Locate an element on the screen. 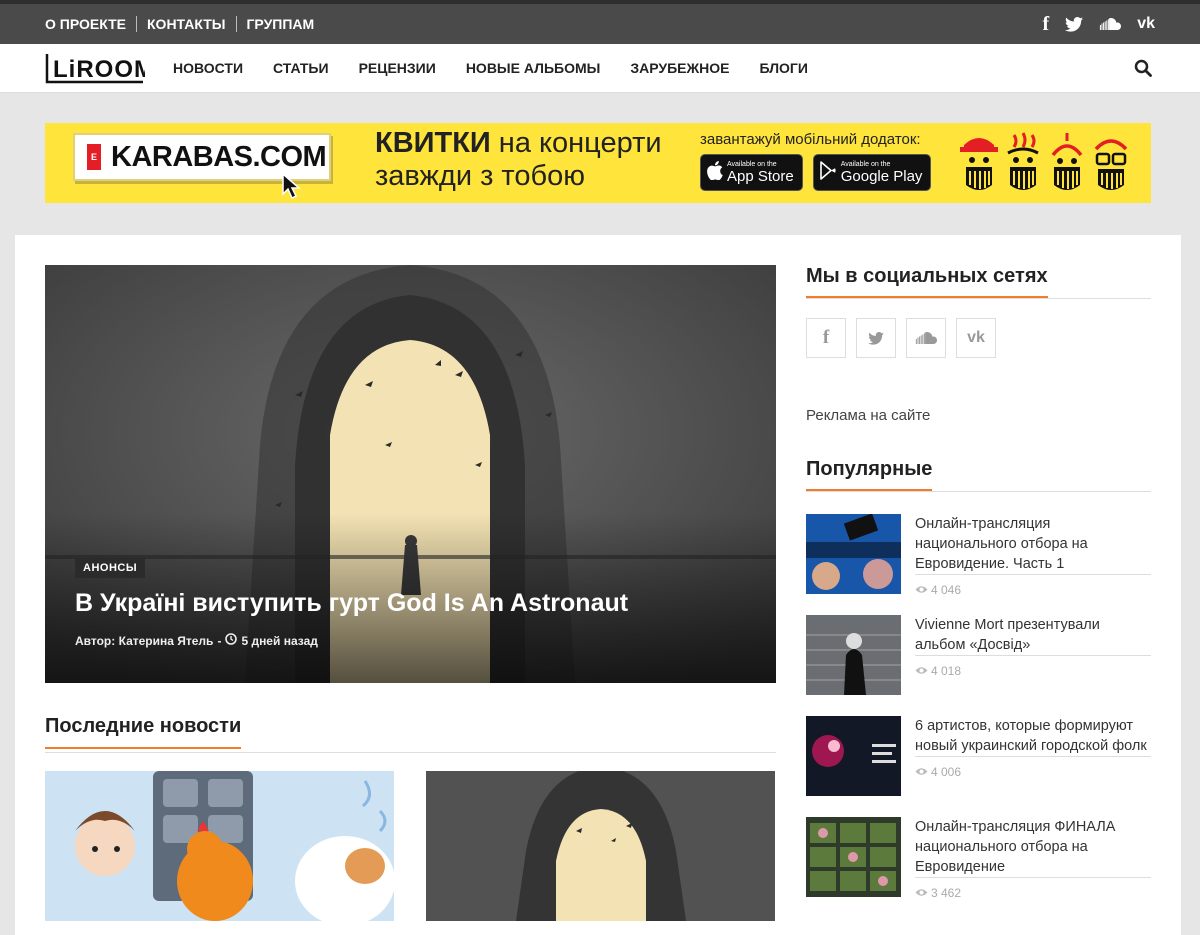  hero-author: Автор: Катерина Ятель is located at coordinates (144, 641).